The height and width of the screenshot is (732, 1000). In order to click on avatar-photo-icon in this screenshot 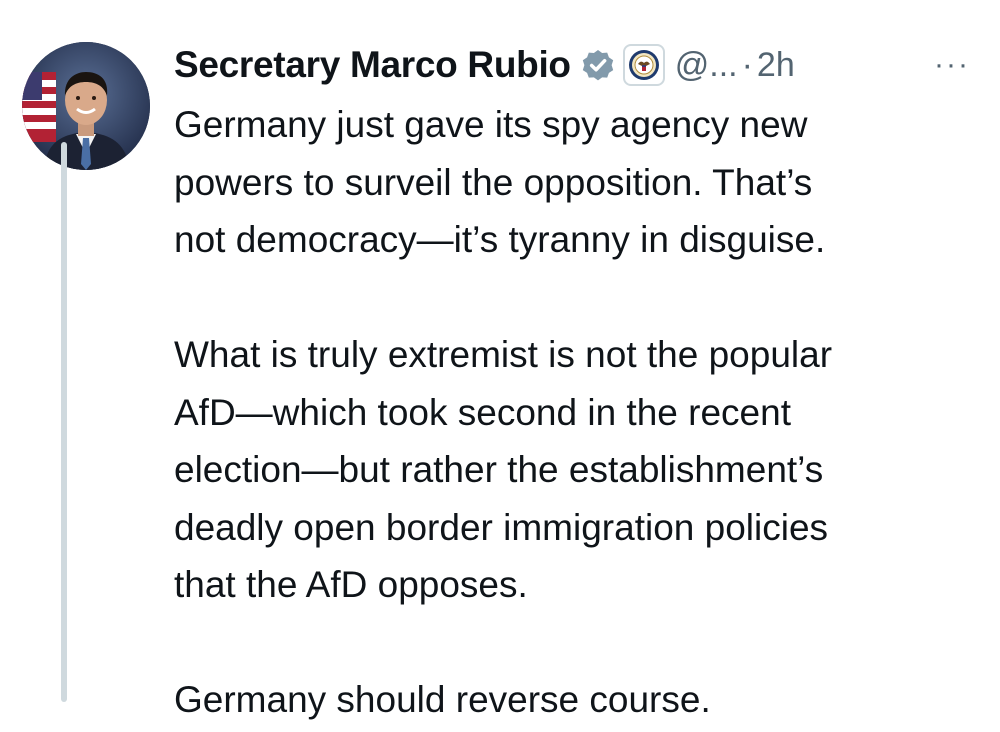, I will do `click(86, 106)`.